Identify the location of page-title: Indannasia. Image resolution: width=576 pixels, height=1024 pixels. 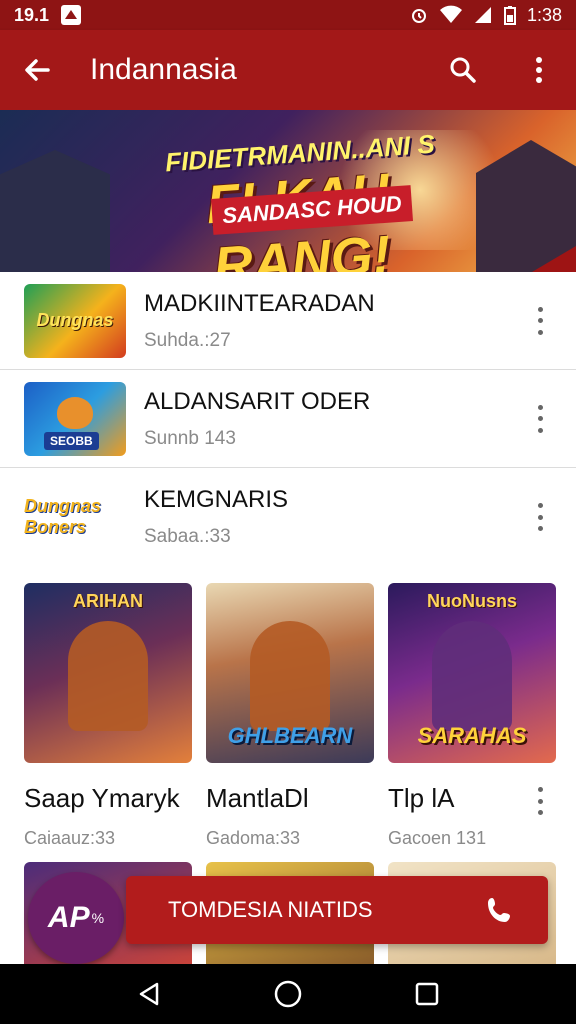
(163, 69).